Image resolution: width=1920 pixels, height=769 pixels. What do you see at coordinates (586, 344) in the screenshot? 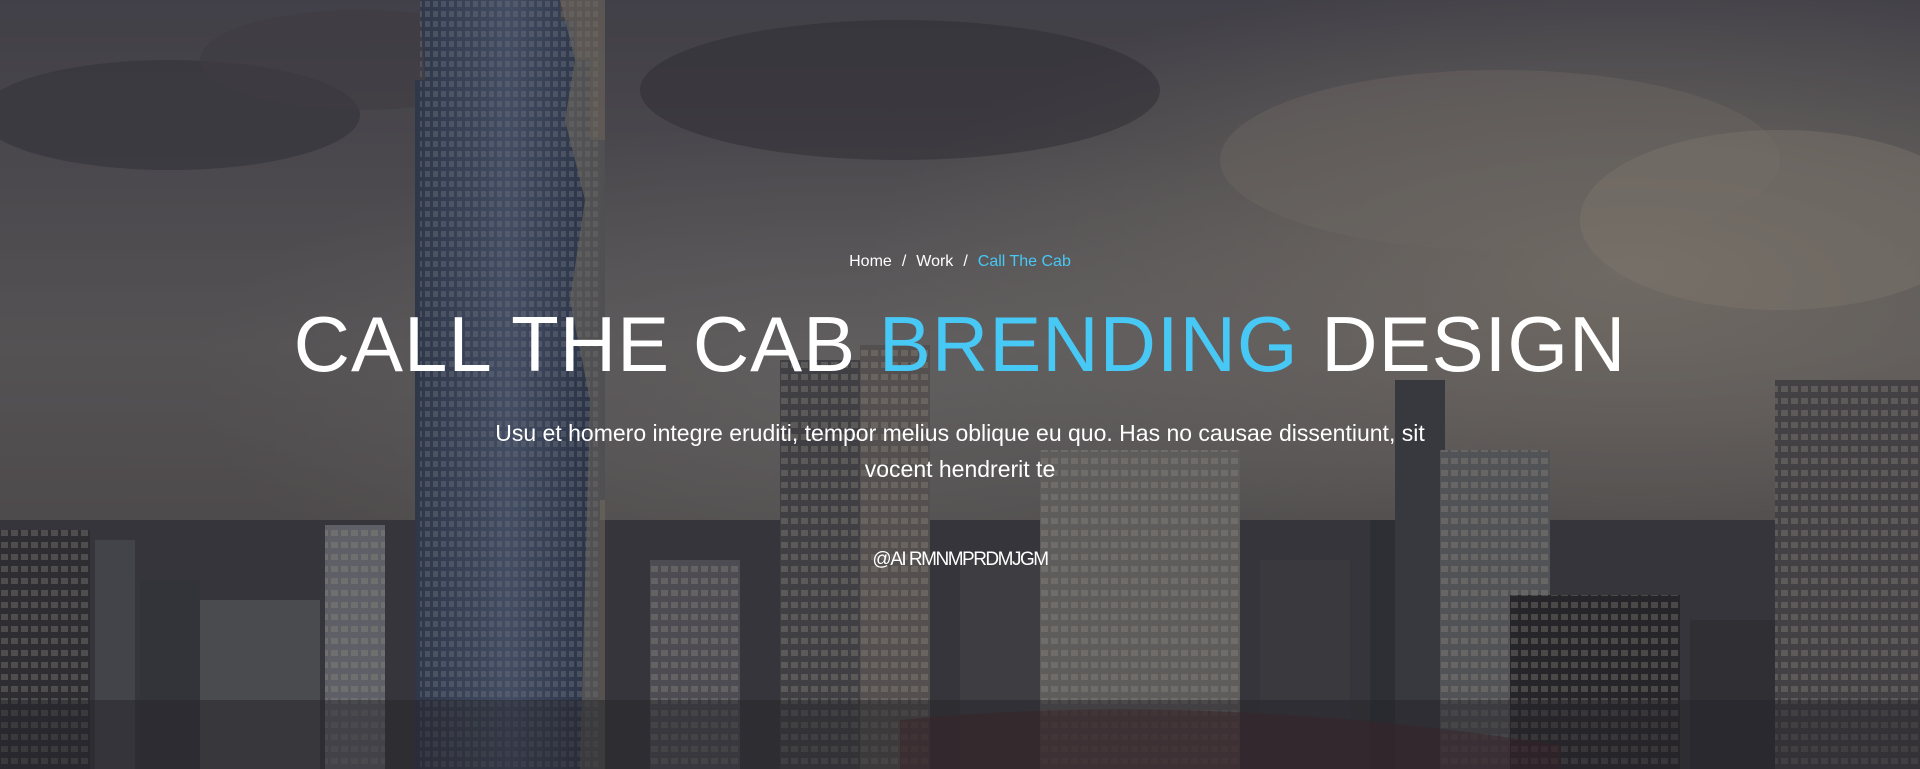
I see `page-title-part-1: CALL THE CAB` at bounding box center [586, 344].